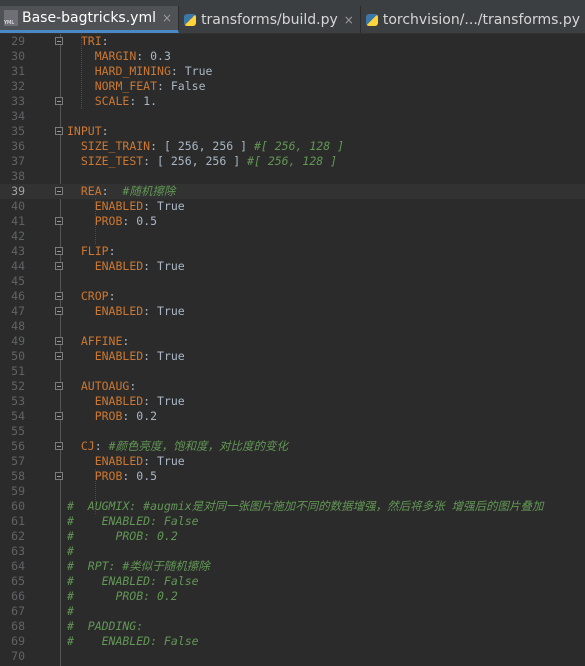 This screenshot has height=666, width=585. Describe the element at coordinates (292, 536) in the screenshot. I see `code-line: 62 # PROB: 0.2` at that location.